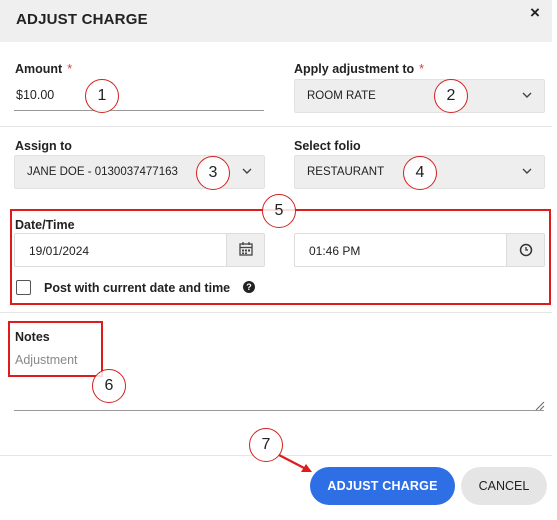 The height and width of the screenshot is (520, 557). Describe the element at coordinates (39, 69) in the screenshot. I see `amount-label-text: Amount` at that location.